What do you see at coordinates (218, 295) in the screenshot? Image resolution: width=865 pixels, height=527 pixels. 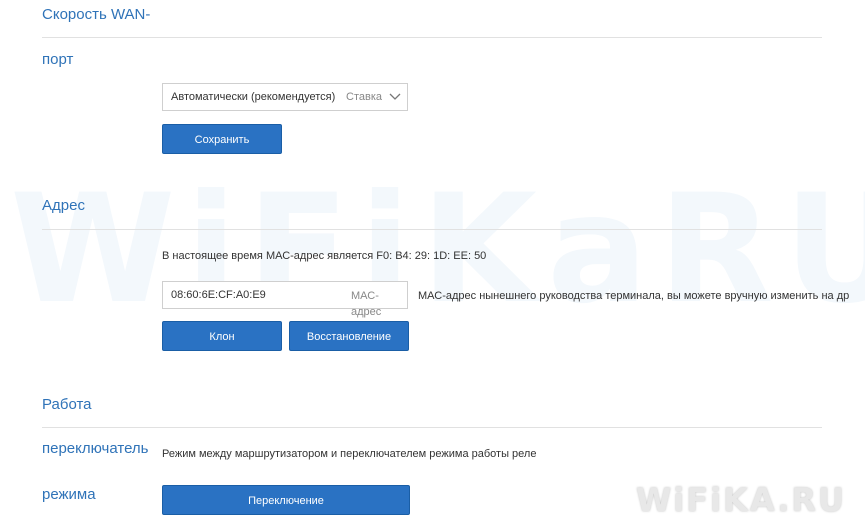 I see `mac-address-value: 08:60:6E:CF:A0:E9` at bounding box center [218, 295].